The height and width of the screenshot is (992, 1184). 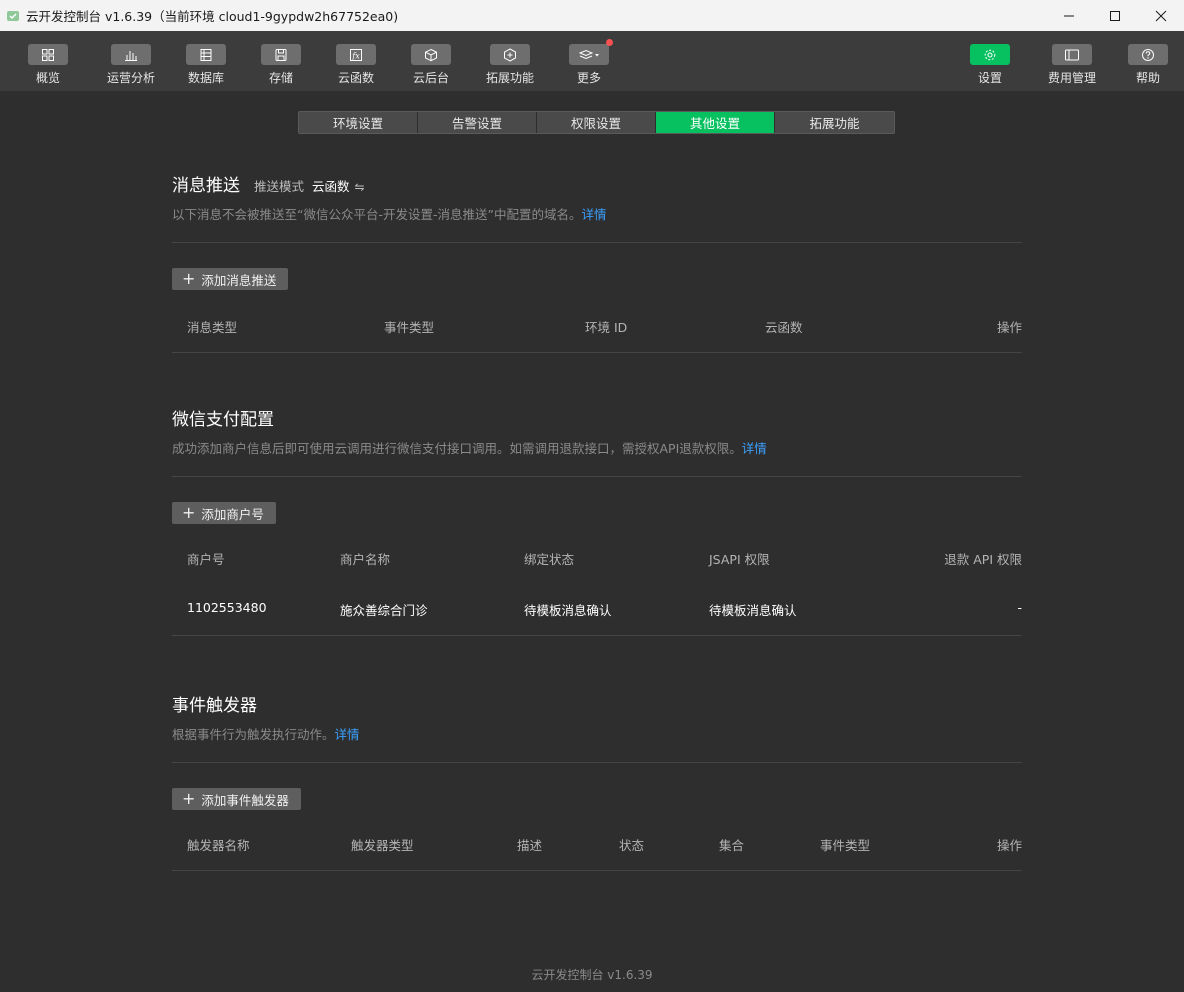 What do you see at coordinates (1072, 78) in the screenshot?
I see `toolbar-label: 费用管理` at bounding box center [1072, 78].